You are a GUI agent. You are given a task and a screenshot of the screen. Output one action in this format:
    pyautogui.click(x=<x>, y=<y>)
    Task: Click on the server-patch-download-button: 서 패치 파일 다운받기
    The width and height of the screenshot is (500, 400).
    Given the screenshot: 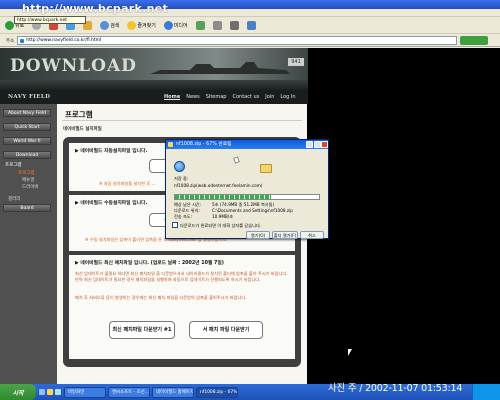 What is the action you would take?
    pyautogui.click(x=226, y=330)
    